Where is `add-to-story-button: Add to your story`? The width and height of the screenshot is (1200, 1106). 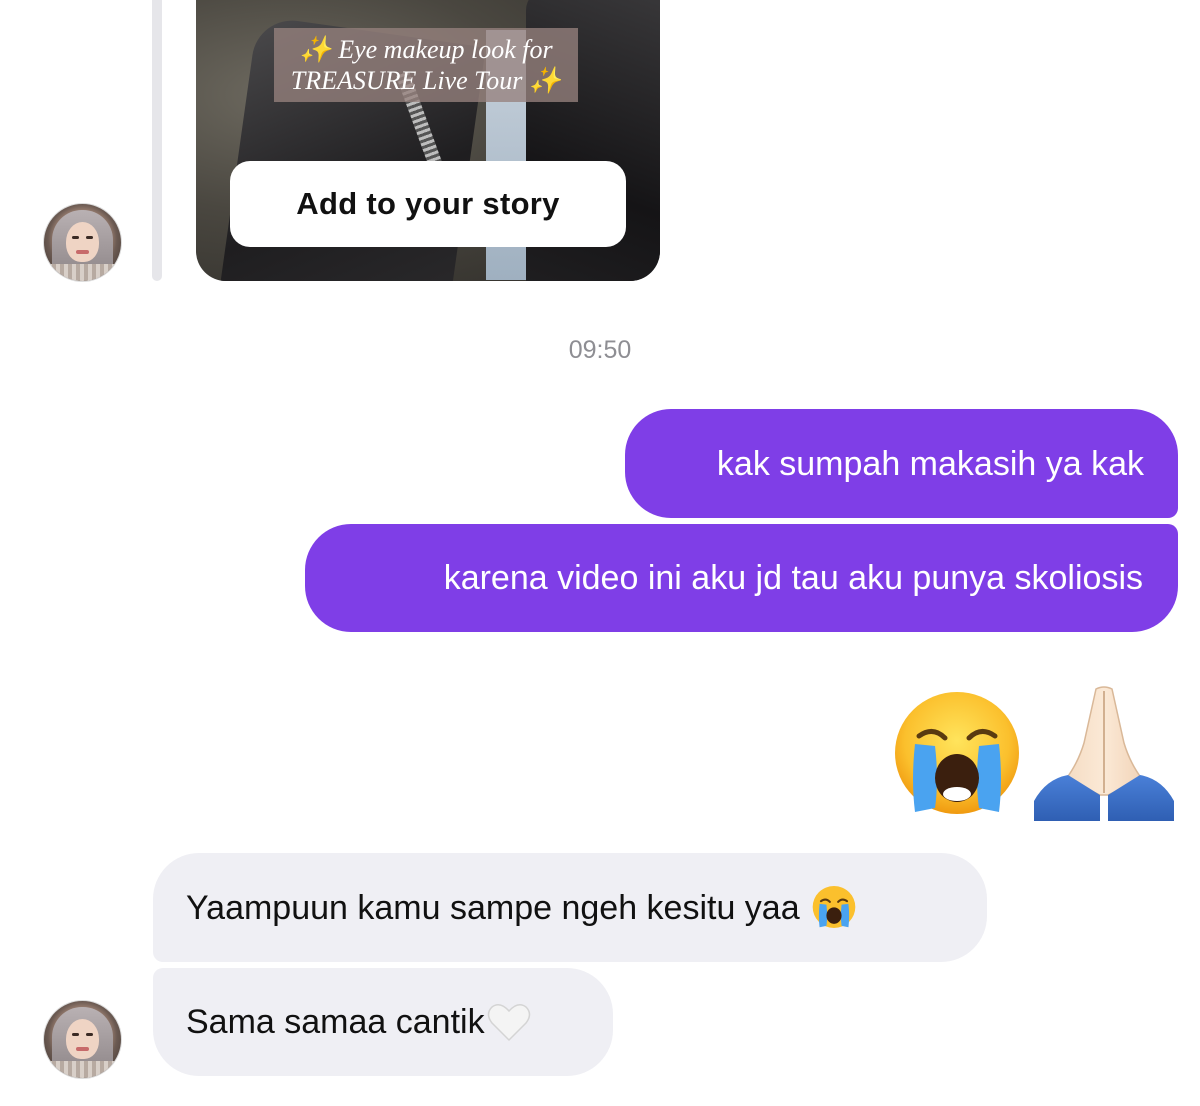 add-to-story-button: Add to your story is located at coordinates (428, 204).